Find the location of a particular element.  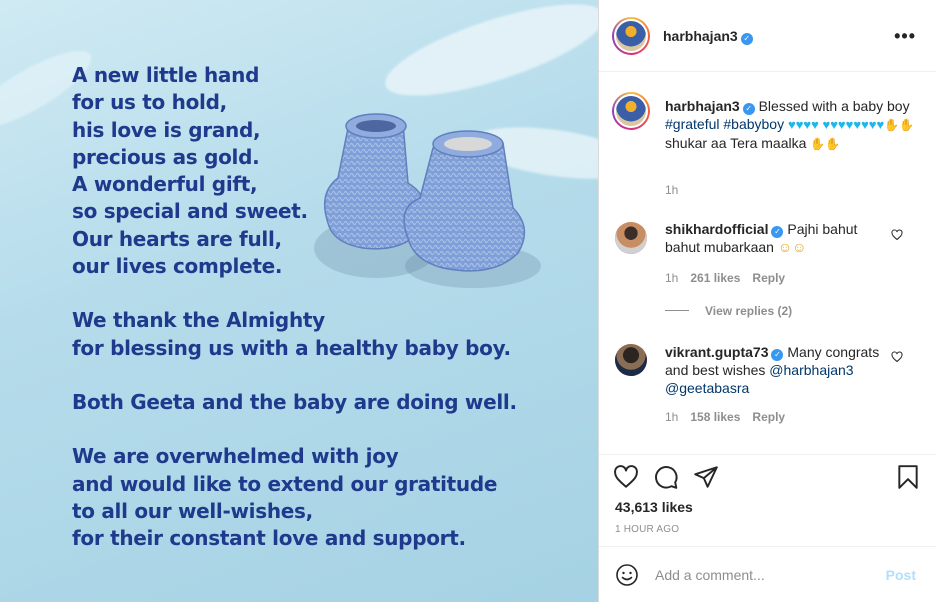

post-actions: 43,613 likes 1 HOUR AGO is located at coordinates (767, 504).